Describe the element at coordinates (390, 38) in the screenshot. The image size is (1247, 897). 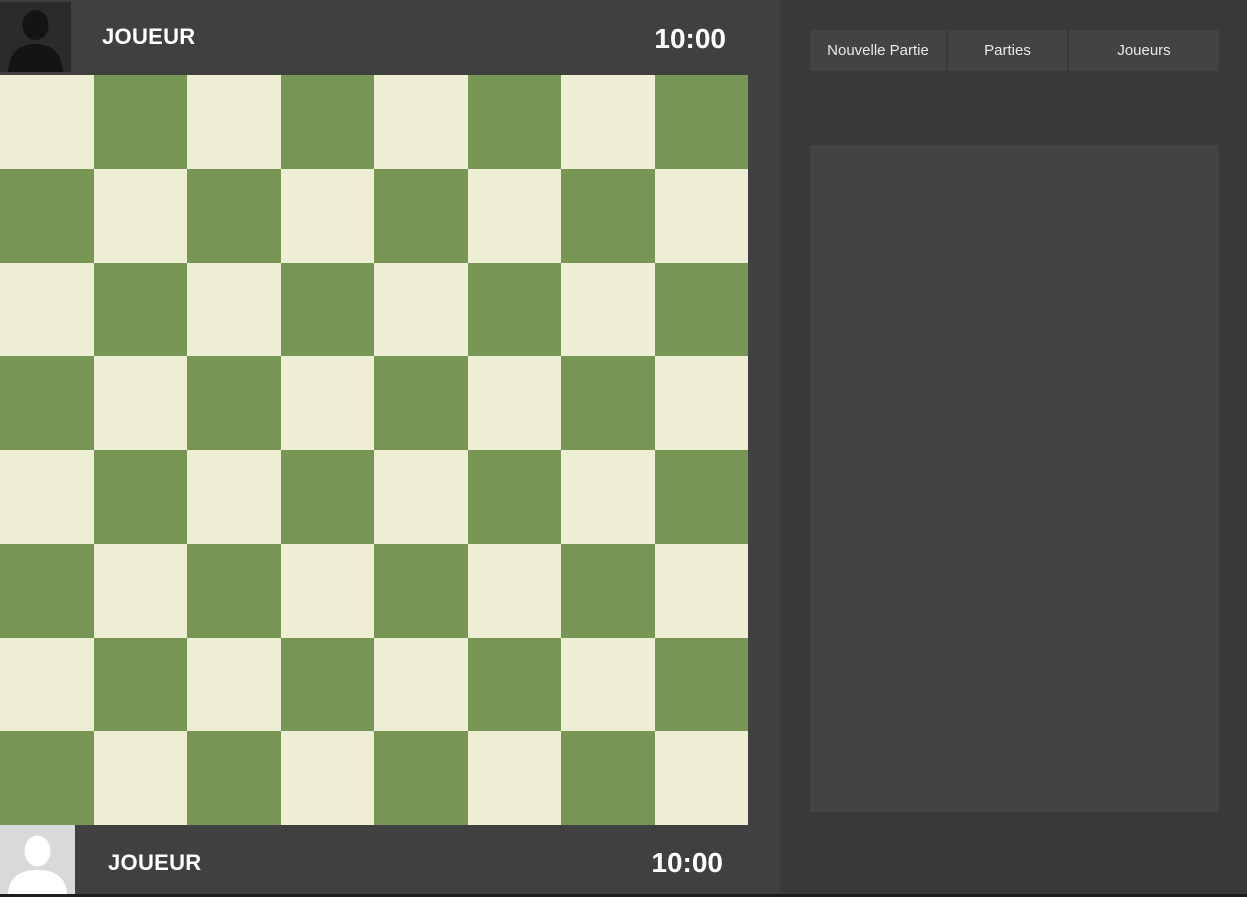
I see `opponent-bar: JOUEUR 10:00` at that location.